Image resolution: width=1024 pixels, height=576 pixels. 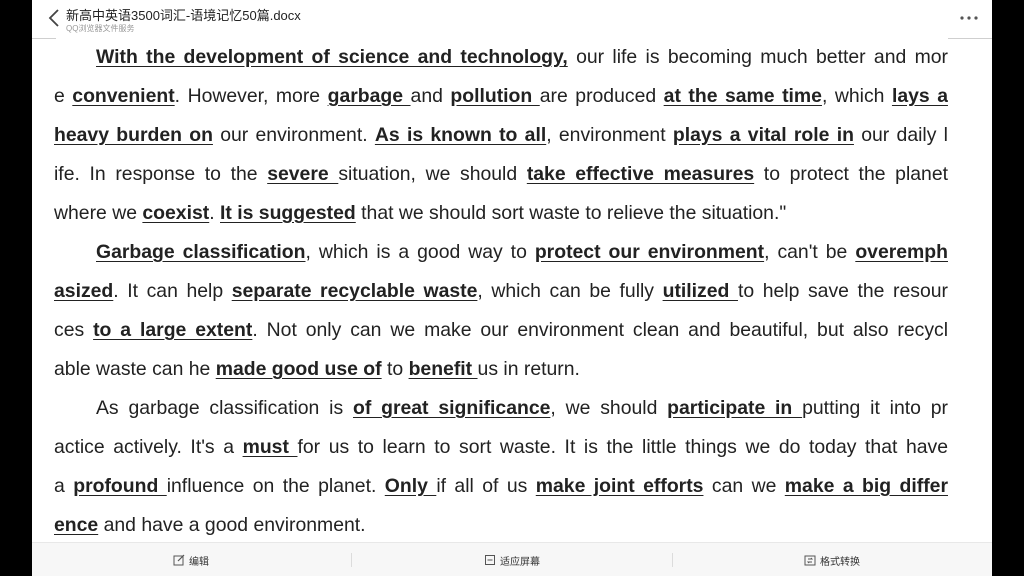 What do you see at coordinates (866, 486) in the screenshot?
I see `keyword-phrase: make a big differ` at bounding box center [866, 486].